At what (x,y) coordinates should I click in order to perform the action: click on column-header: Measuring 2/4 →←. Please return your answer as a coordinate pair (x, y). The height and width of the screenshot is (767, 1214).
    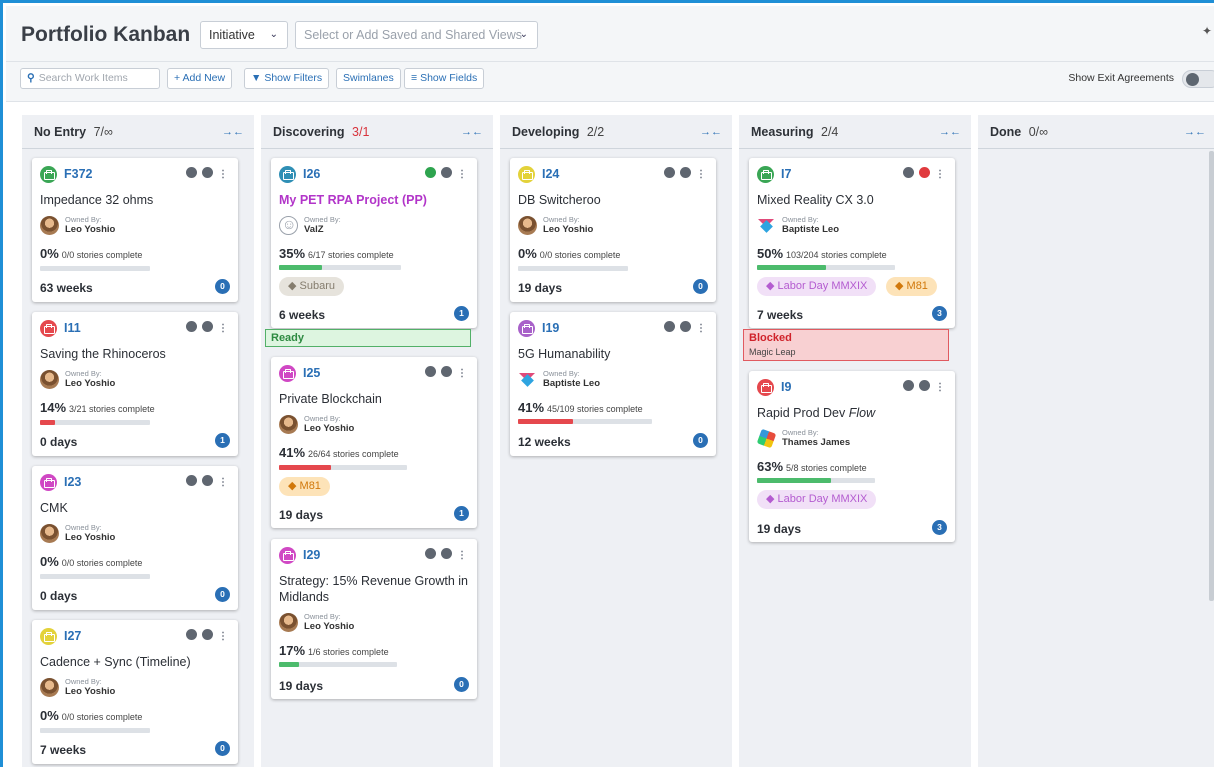
    Looking at the image, I should click on (855, 132).